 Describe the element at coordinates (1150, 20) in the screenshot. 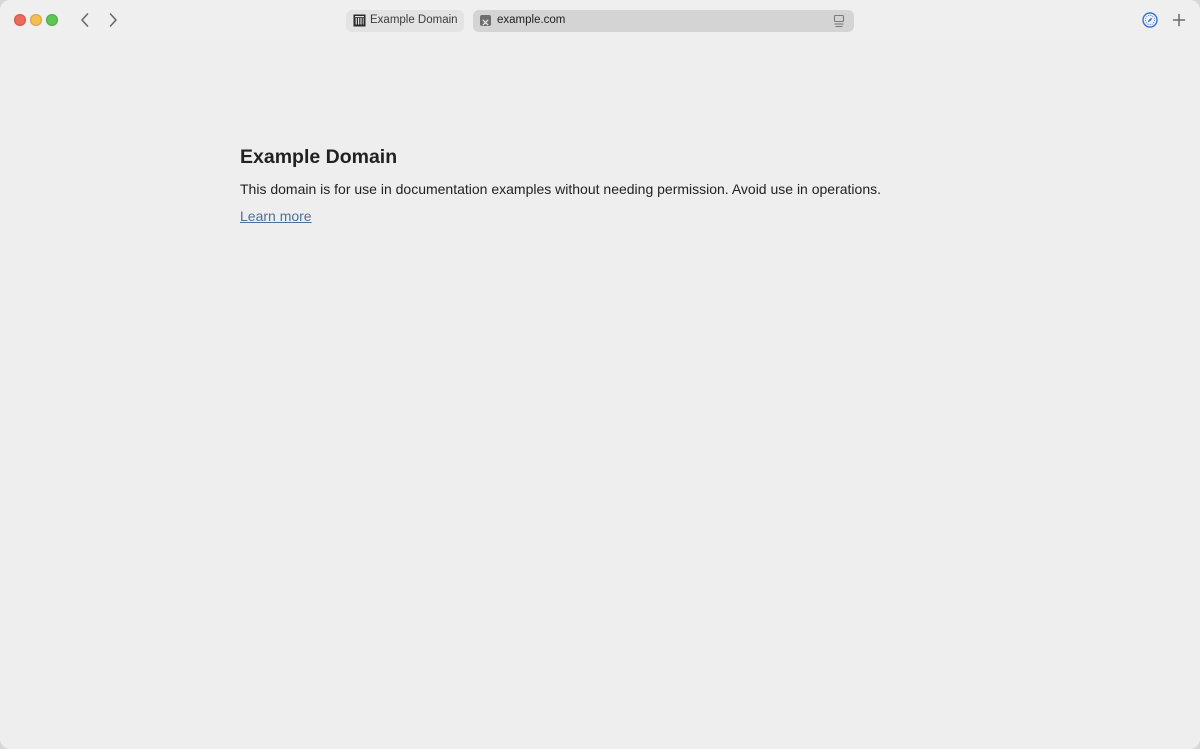

I see `compass-icon` at that location.